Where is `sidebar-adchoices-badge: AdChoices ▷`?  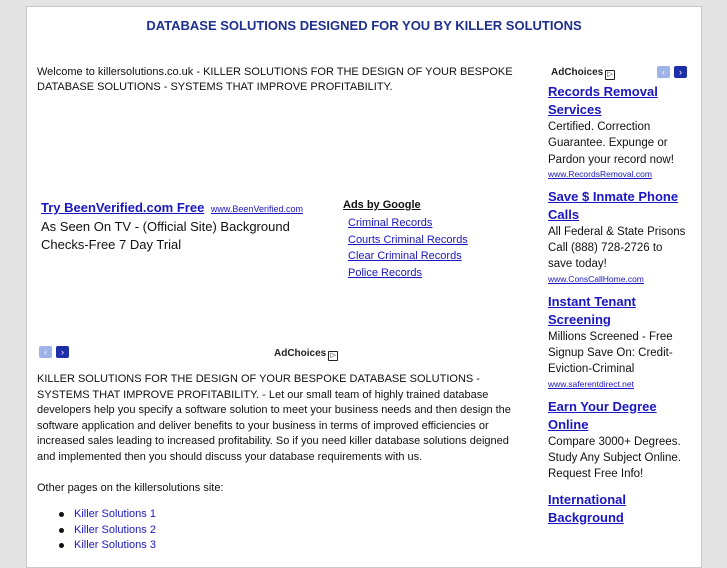 sidebar-adchoices-badge: AdChoices ▷ is located at coordinates (583, 73).